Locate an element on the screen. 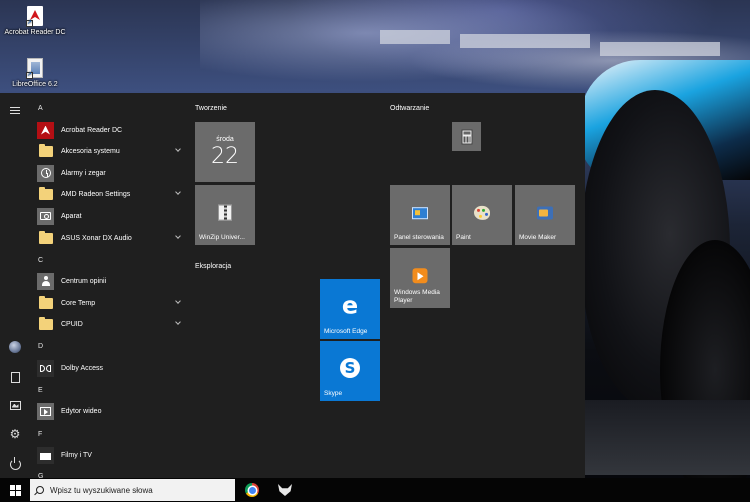 Image resolution: width=750 pixels, height=502 pixels. pdf-shortcut-icon: ↗ is located at coordinates (35, 16).